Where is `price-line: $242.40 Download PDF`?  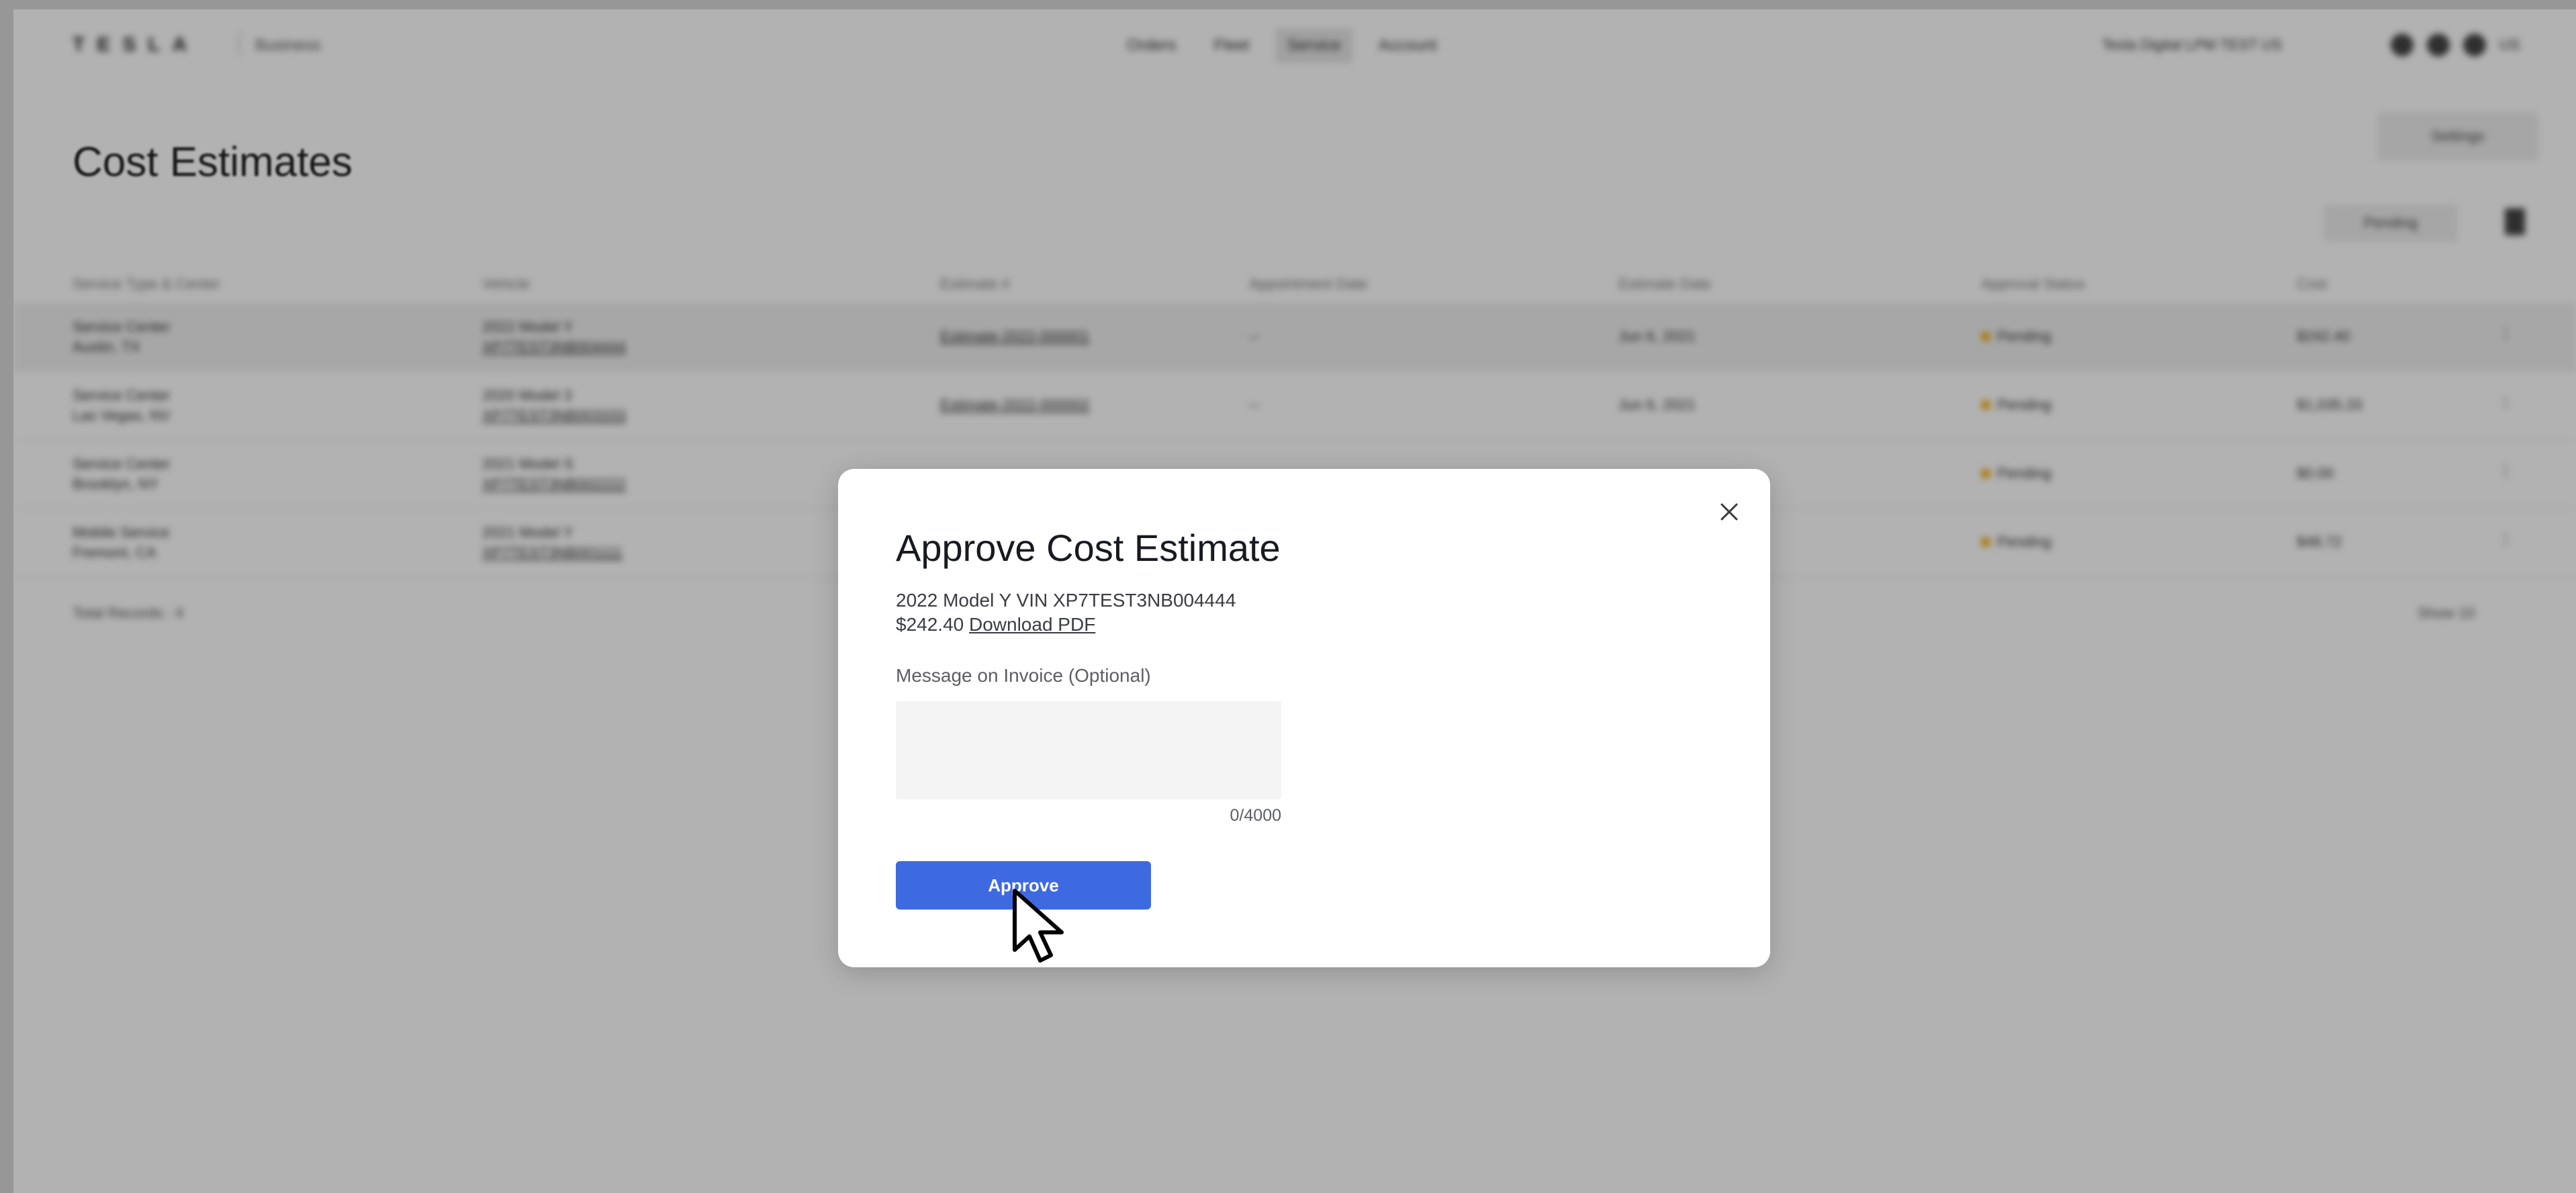
price-line: $242.40 Download PDF is located at coordinates (995, 624).